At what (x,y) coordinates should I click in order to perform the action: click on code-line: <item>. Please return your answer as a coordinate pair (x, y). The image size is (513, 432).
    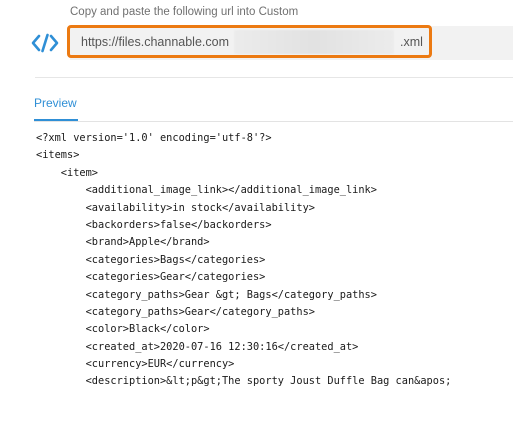
    Looking at the image, I should click on (67, 172).